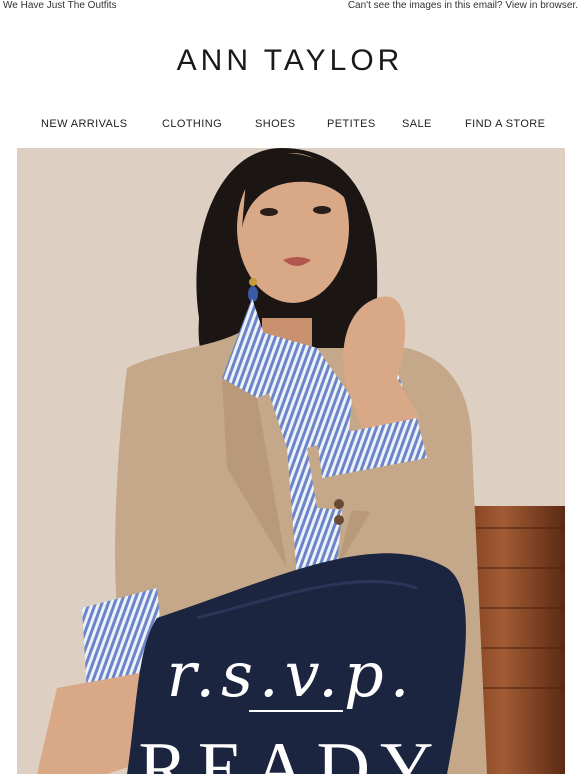 The height and width of the screenshot is (774, 580). I want to click on nav-item-find-a-store: FIND A STORE, so click(505, 124).